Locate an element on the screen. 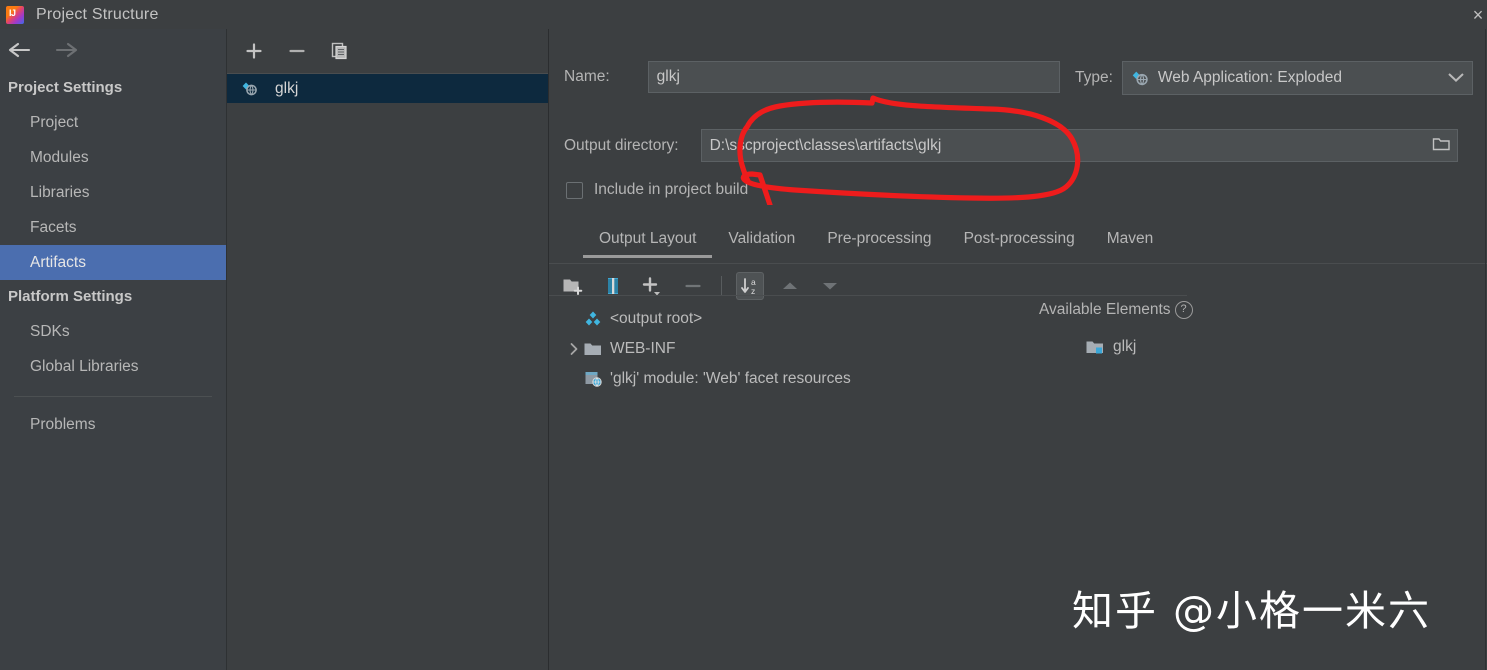 Image resolution: width=1487 pixels, height=670 pixels. output-directory-value: D:\sscproject\classes\artifacts\glkj is located at coordinates (825, 145).